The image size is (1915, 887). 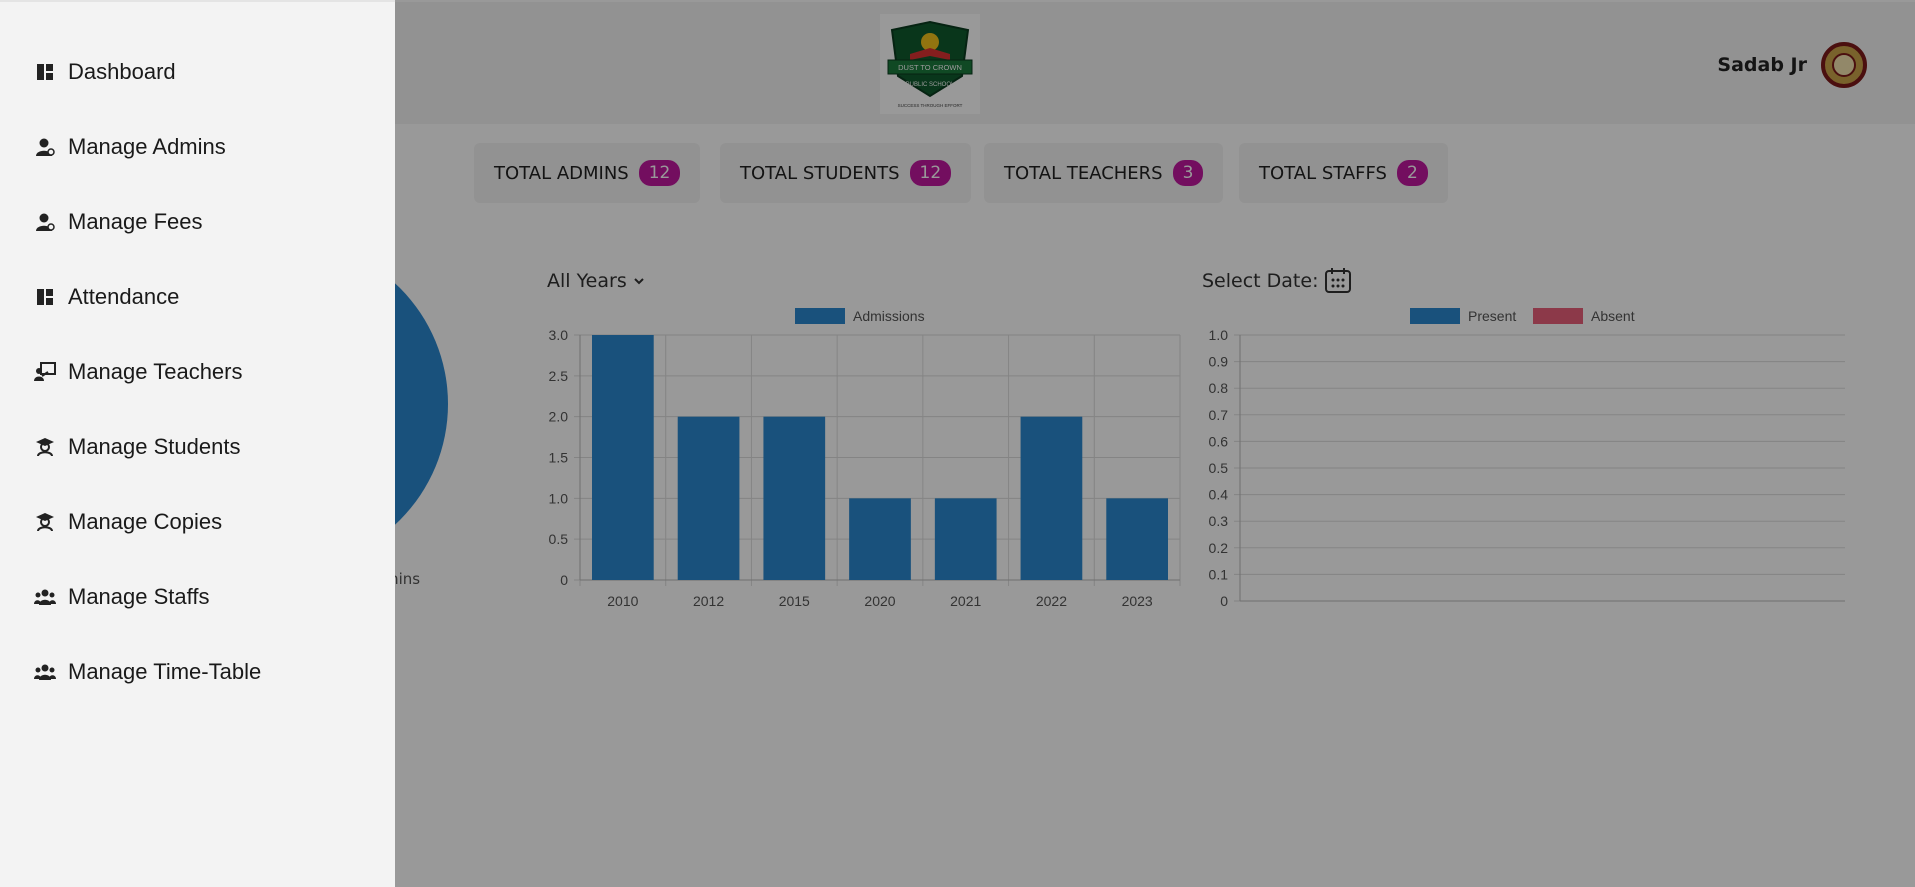 What do you see at coordinates (139, 596) in the screenshot?
I see `sidebar-item-label: Manage Staffs` at bounding box center [139, 596].